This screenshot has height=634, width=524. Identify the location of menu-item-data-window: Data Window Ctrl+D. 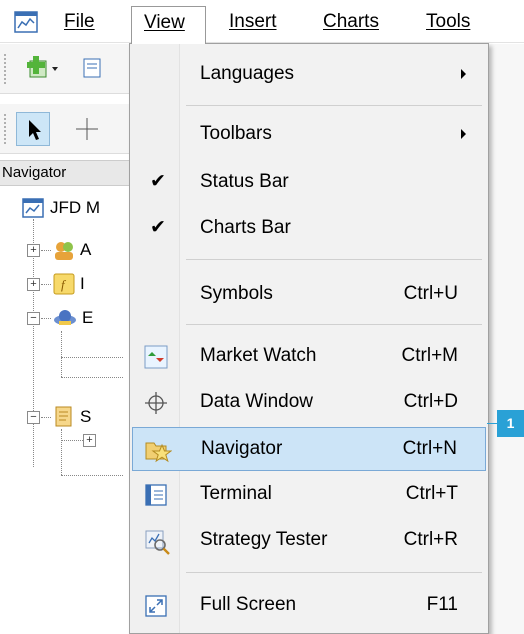
(309, 403).